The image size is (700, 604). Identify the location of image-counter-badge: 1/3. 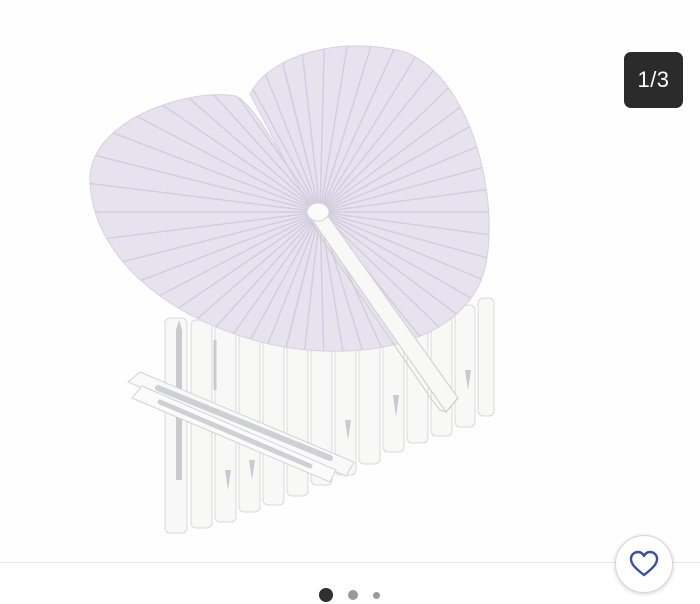
(653, 80).